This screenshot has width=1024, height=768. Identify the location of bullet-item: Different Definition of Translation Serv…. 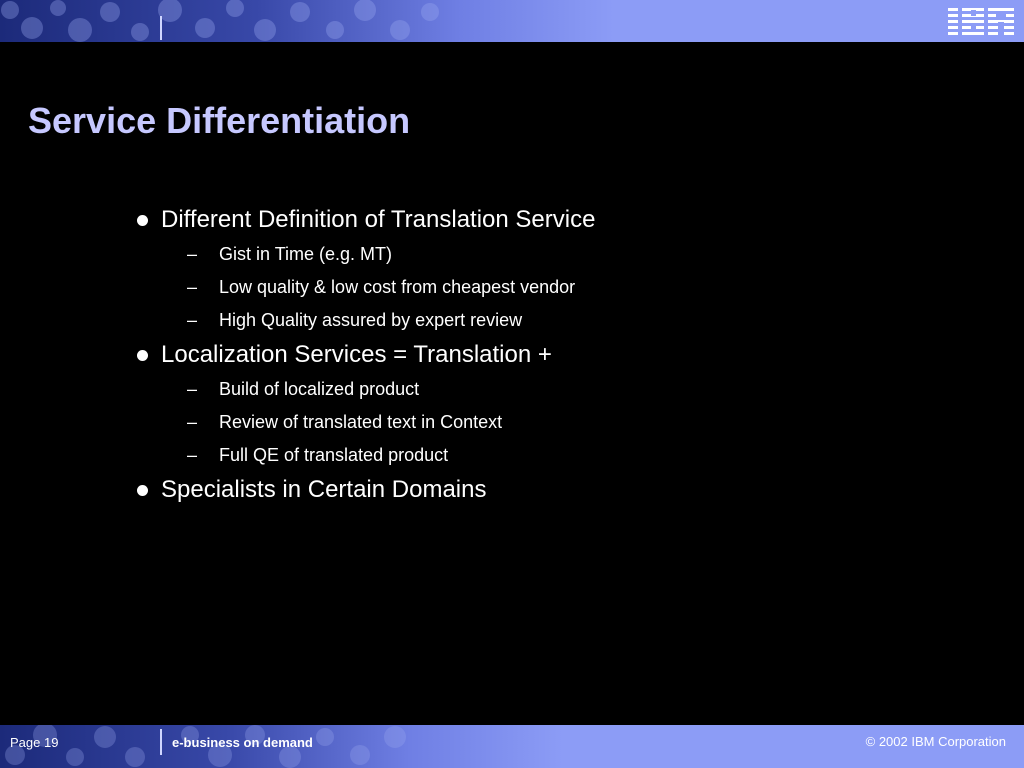
(485, 220).